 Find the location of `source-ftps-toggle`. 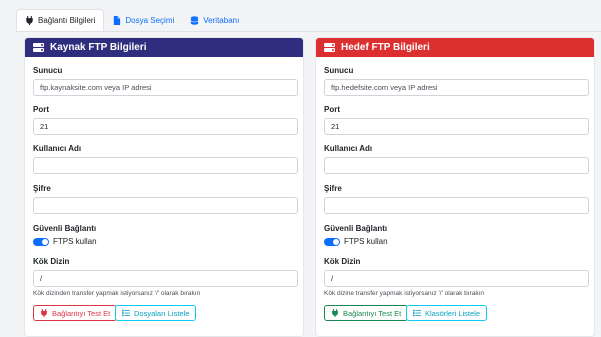

source-ftps-toggle is located at coordinates (41, 241).